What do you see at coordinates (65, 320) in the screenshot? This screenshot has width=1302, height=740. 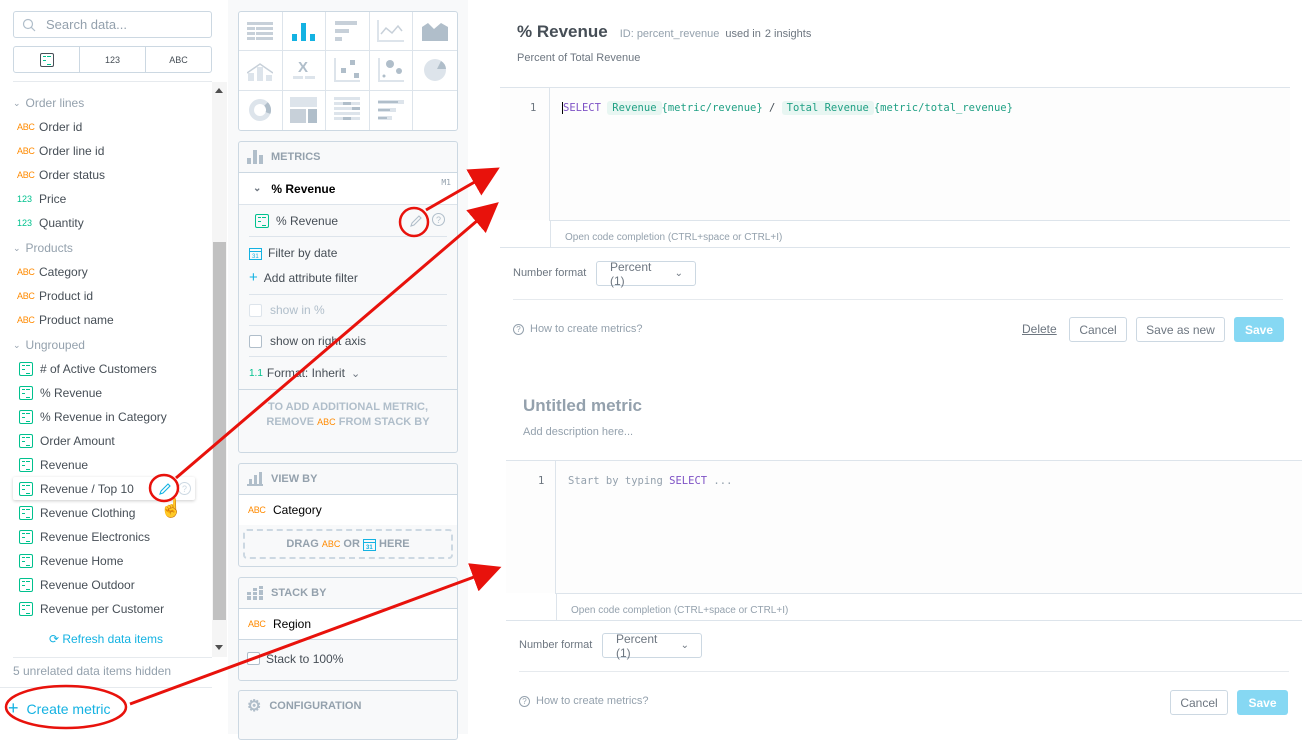 I see `list-item: ABC Product name` at bounding box center [65, 320].